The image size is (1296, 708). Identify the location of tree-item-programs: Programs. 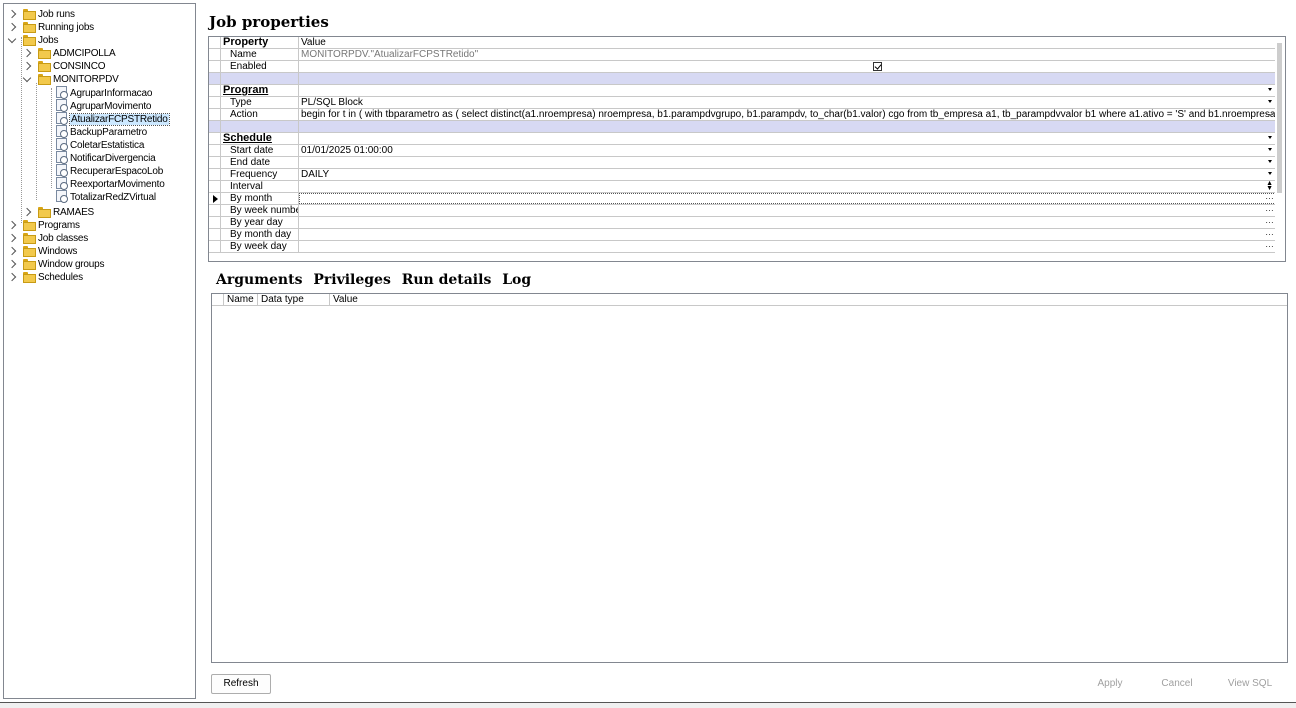
(43, 225).